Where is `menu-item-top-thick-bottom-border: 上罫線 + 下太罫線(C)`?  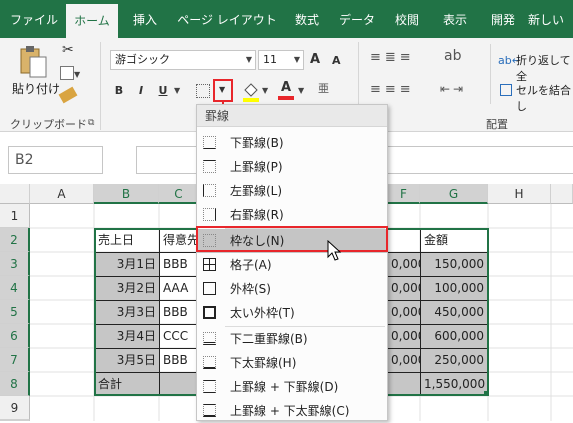 menu-item-top-thick-bottom-border: 上罫線 + 下太罫線(C) is located at coordinates (292, 411).